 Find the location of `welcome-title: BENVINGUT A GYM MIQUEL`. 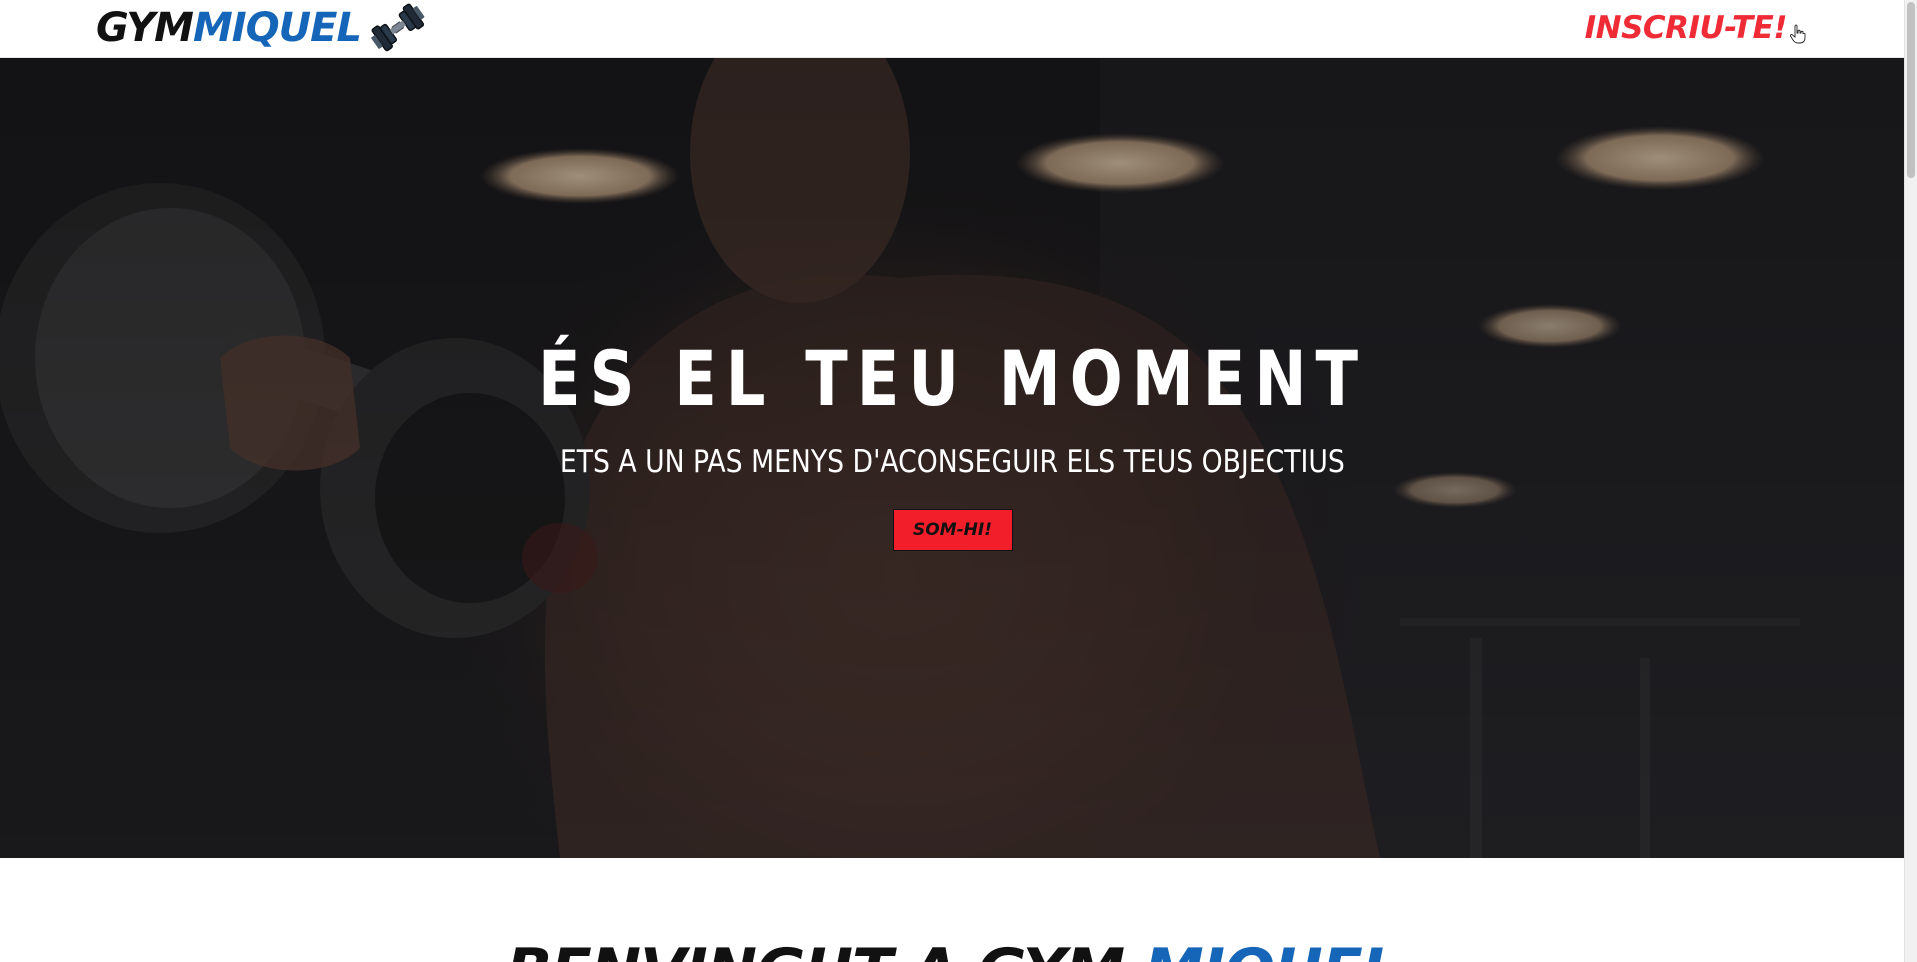

welcome-title: BENVINGUT A GYM MIQUEL is located at coordinates (952, 951).